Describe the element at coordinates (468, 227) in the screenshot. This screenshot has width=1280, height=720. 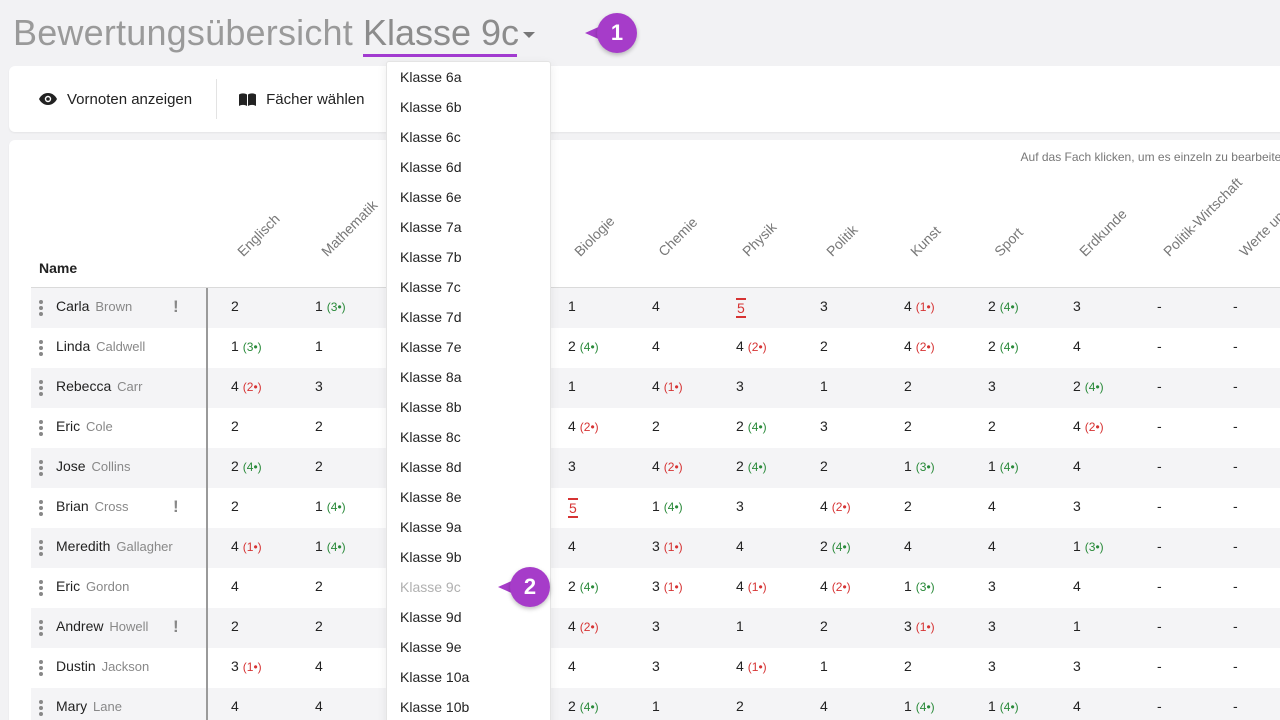
I see `dropdown-item-klasse-7a: Klasse 7a` at that location.